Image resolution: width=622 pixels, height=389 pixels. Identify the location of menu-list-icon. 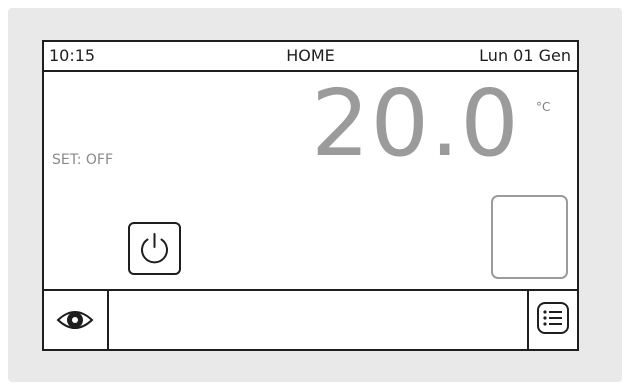
(553, 318).